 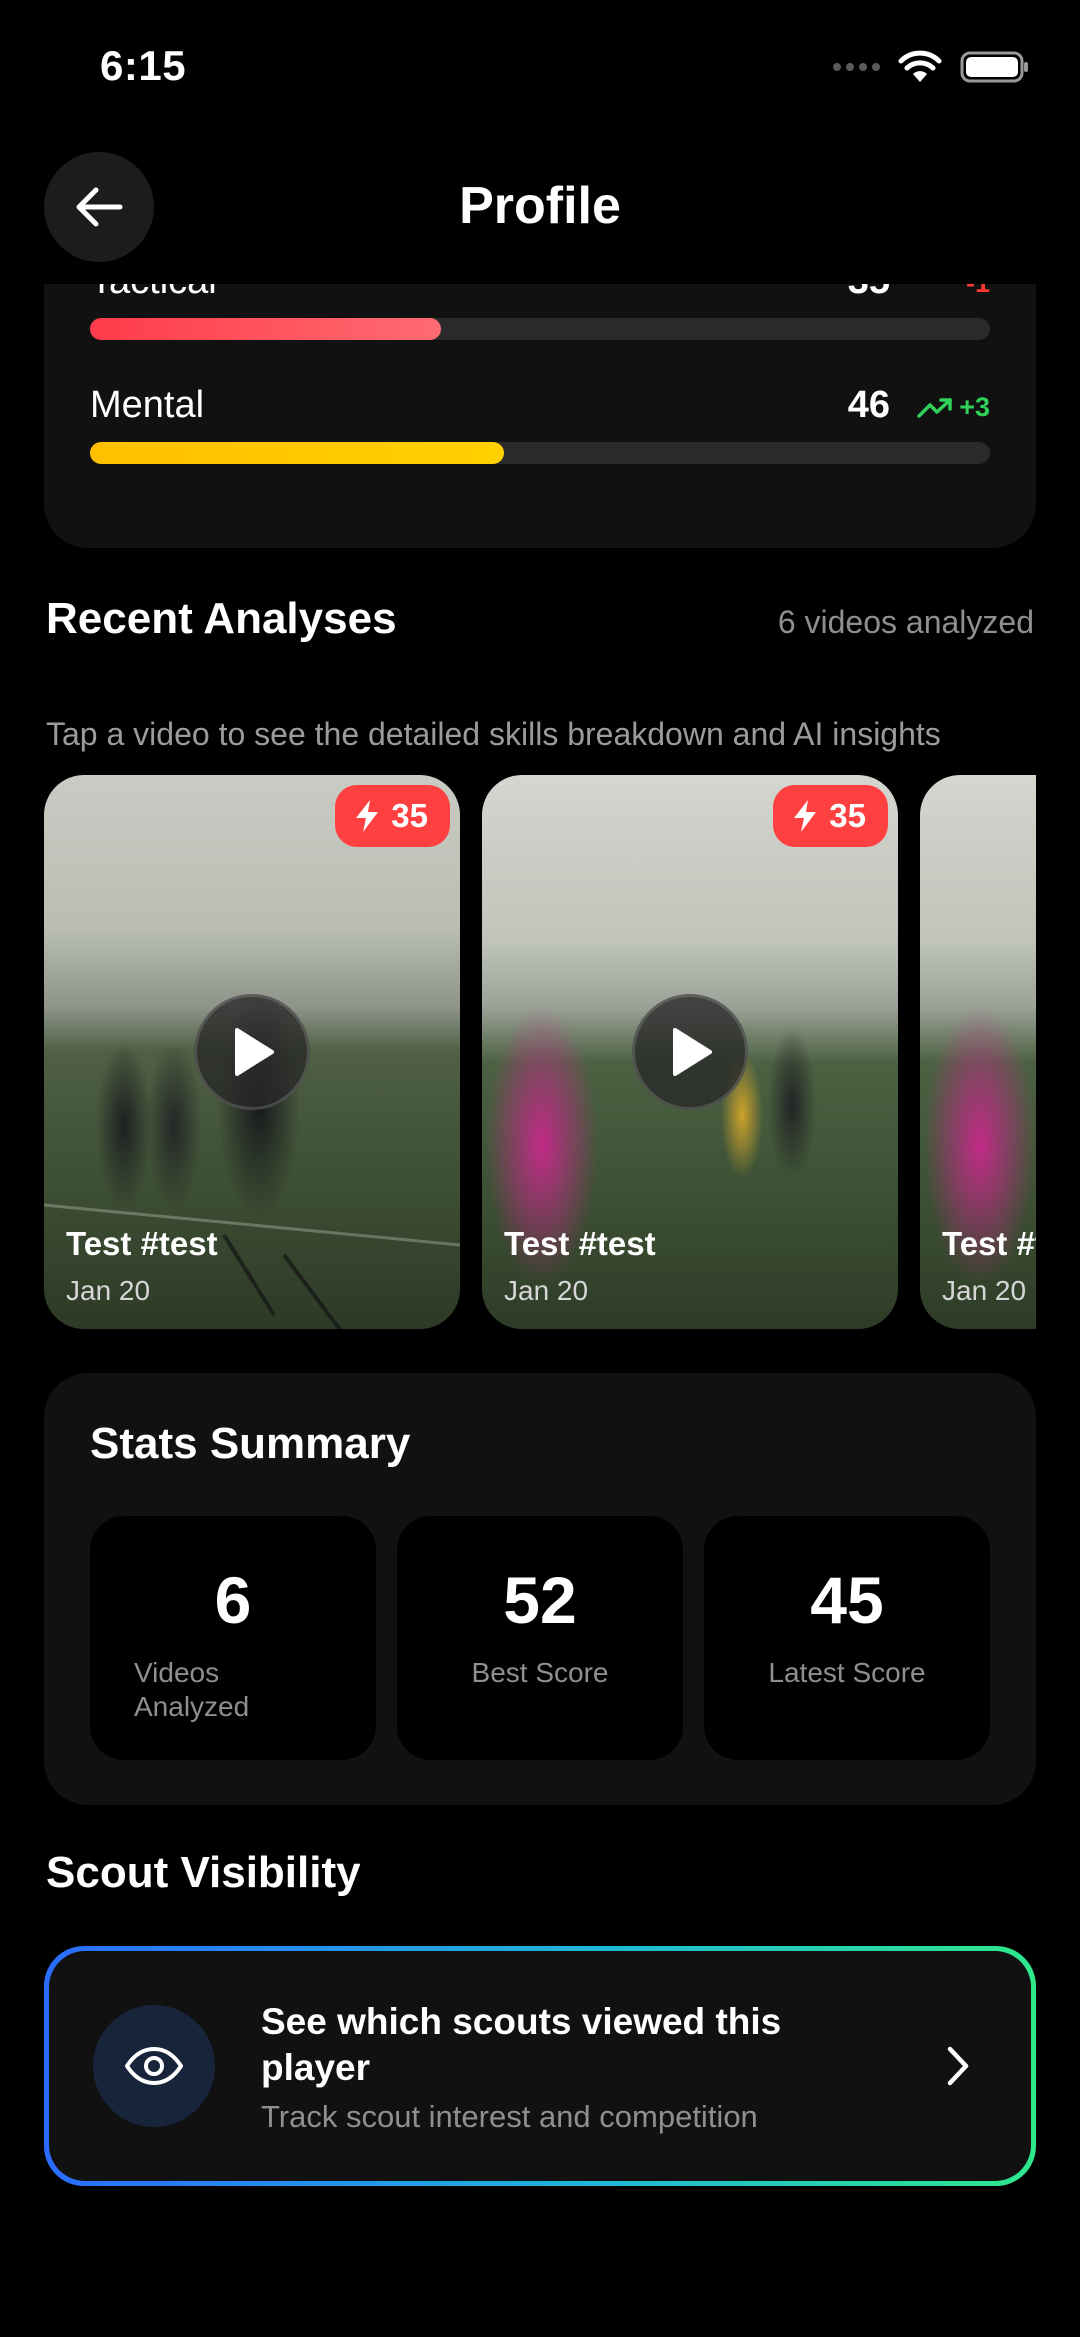 I want to click on recent-analyses-title: Recent Analyses, so click(x=221, y=618).